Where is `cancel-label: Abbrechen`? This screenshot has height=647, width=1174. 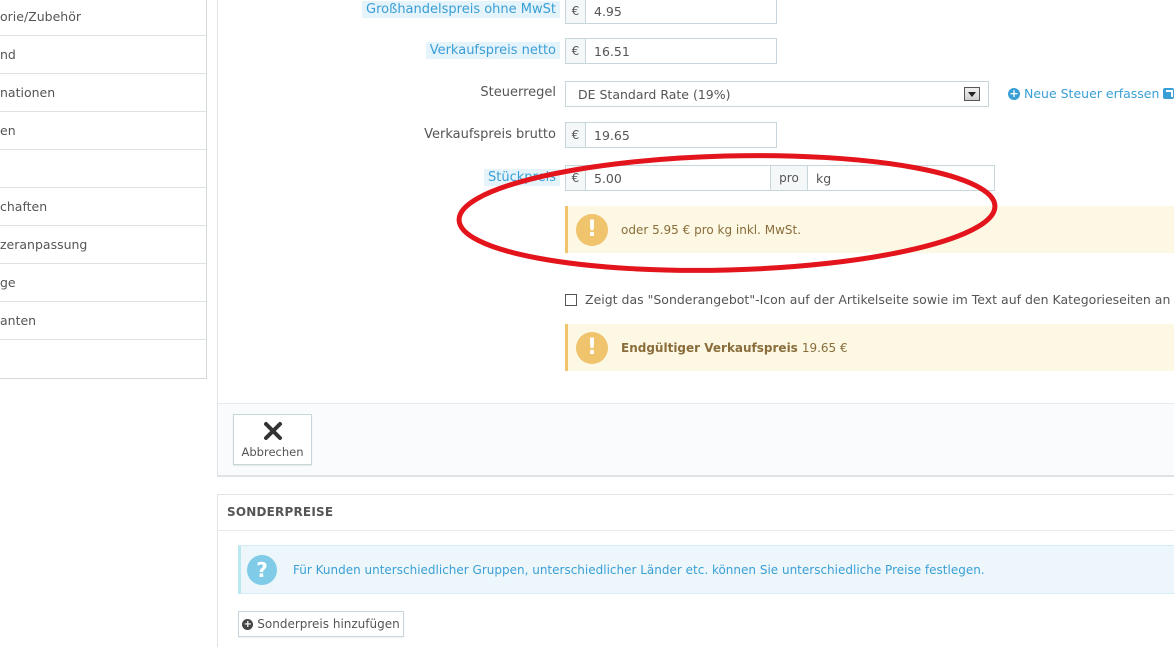
cancel-label: Abbrechen is located at coordinates (272, 451).